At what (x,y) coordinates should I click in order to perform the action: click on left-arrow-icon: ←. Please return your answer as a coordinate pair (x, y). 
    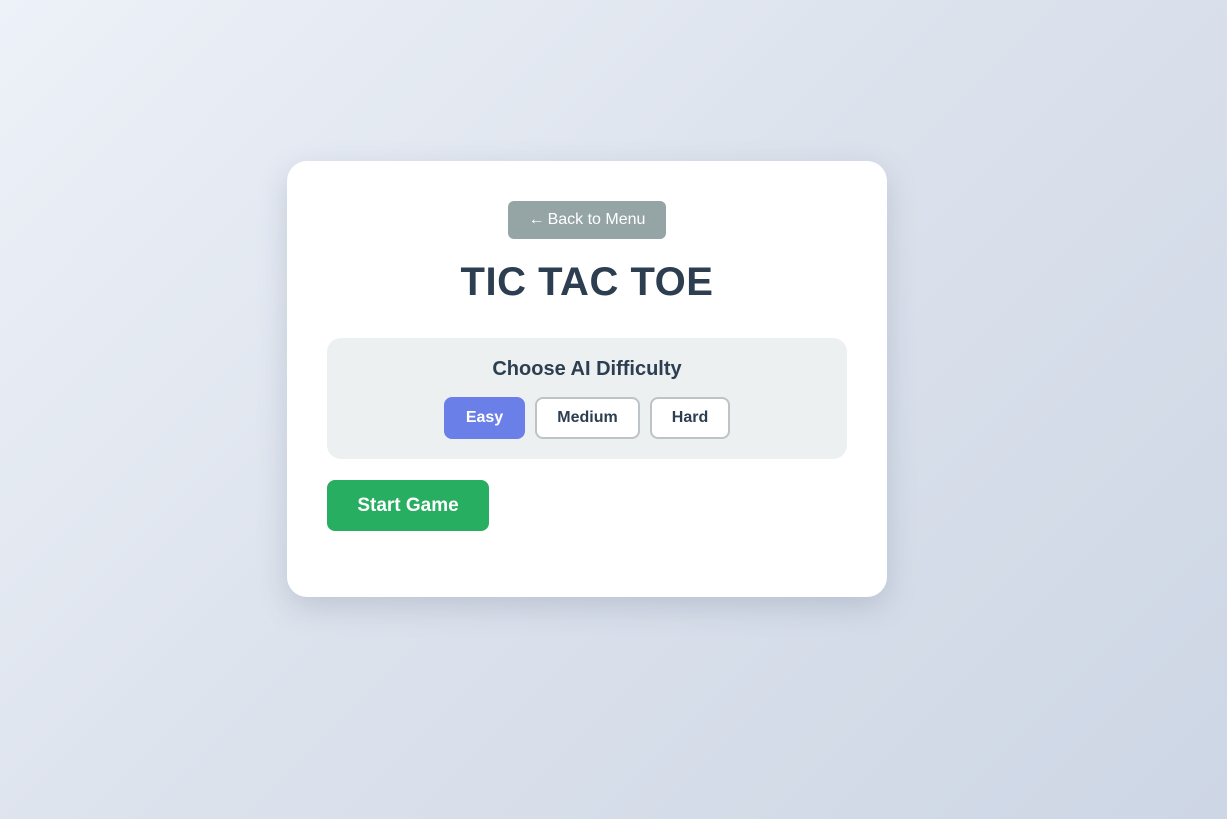
    Looking at the image, I should click on (536, 219).